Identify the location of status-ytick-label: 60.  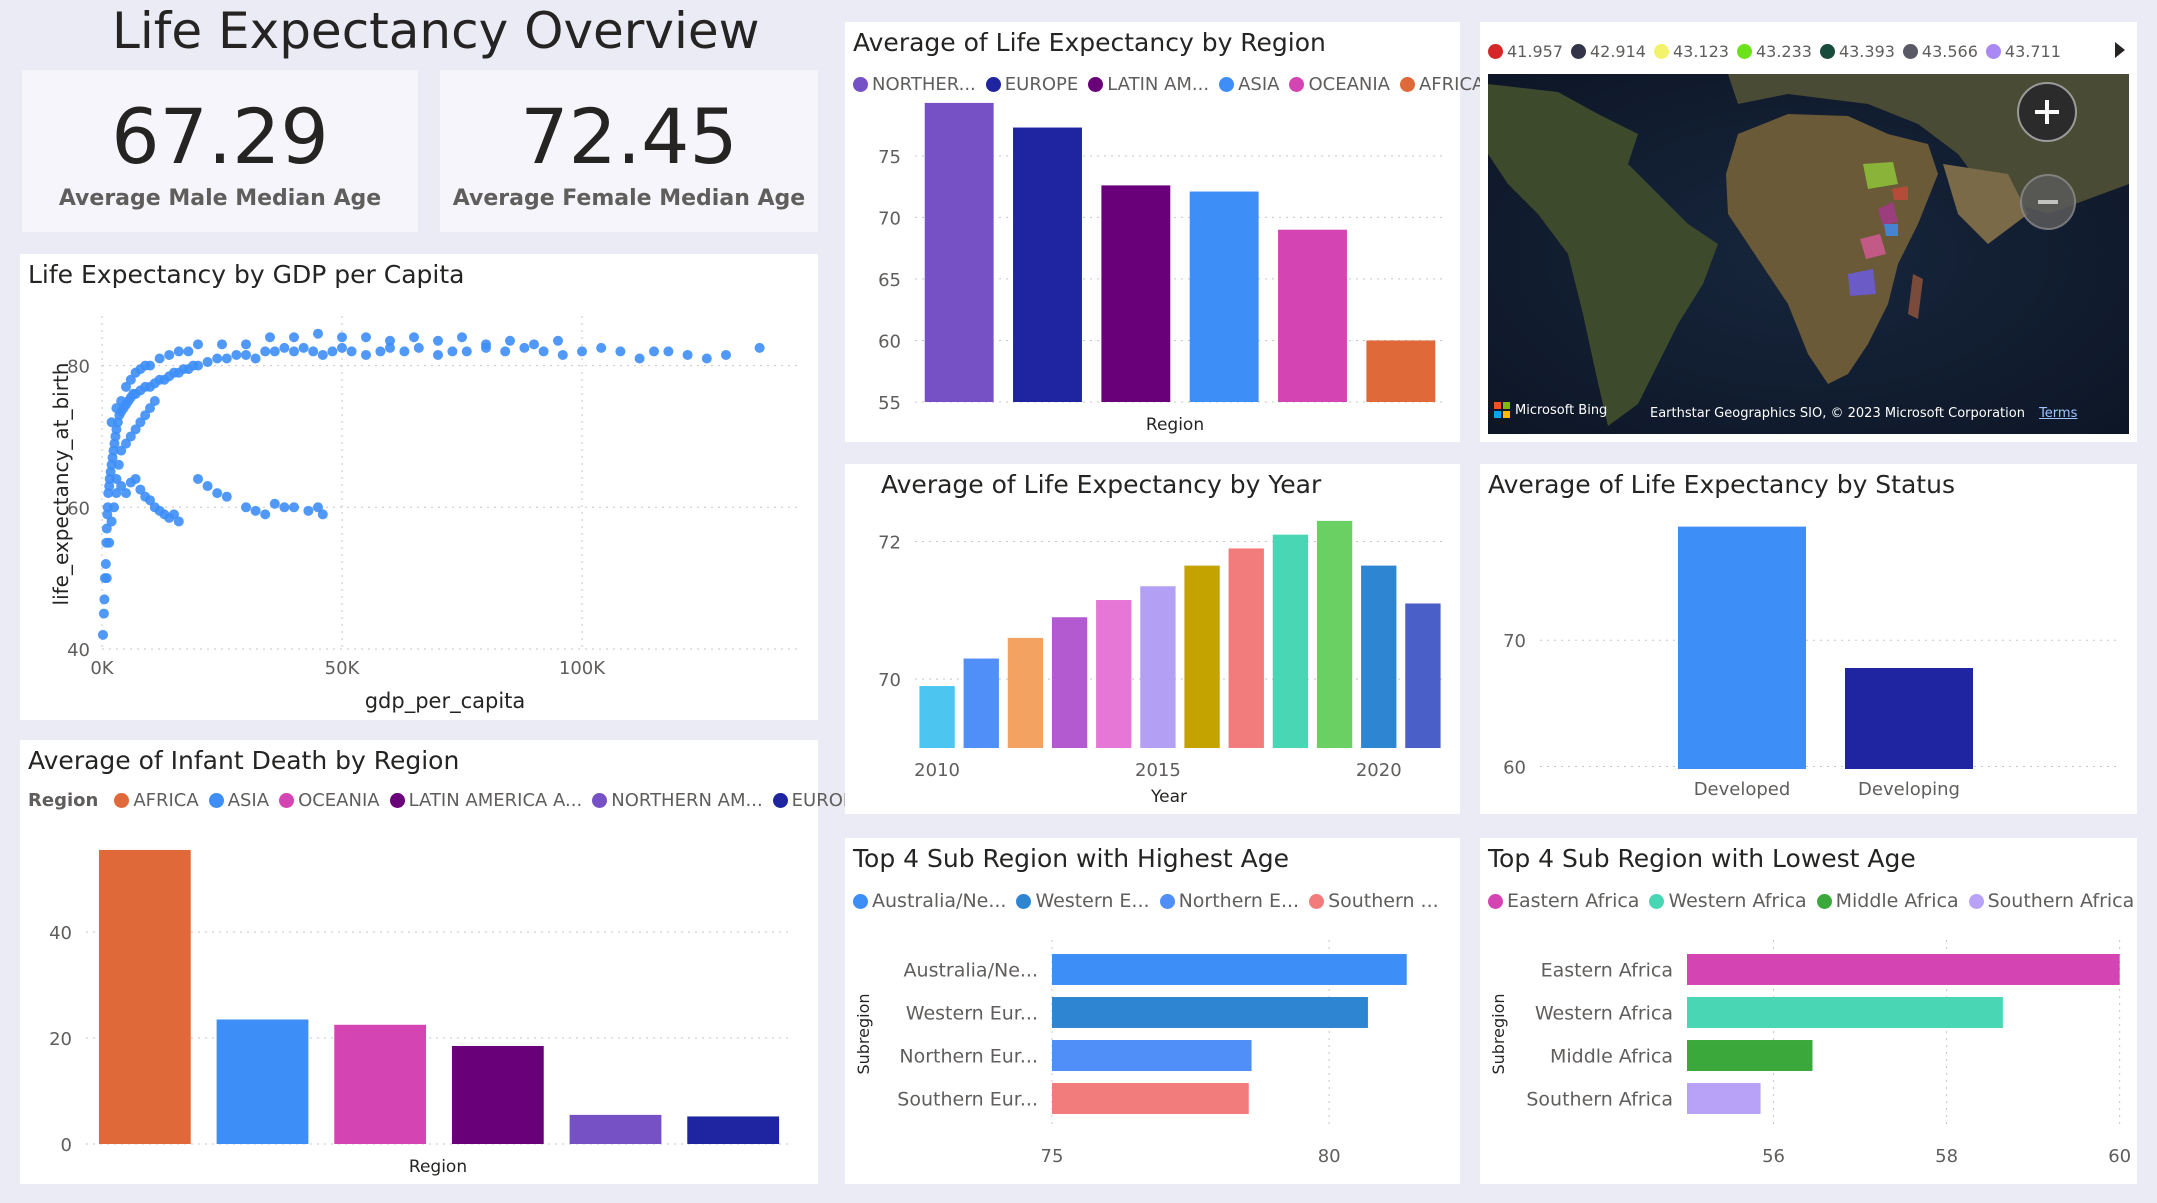
(1514, 767).